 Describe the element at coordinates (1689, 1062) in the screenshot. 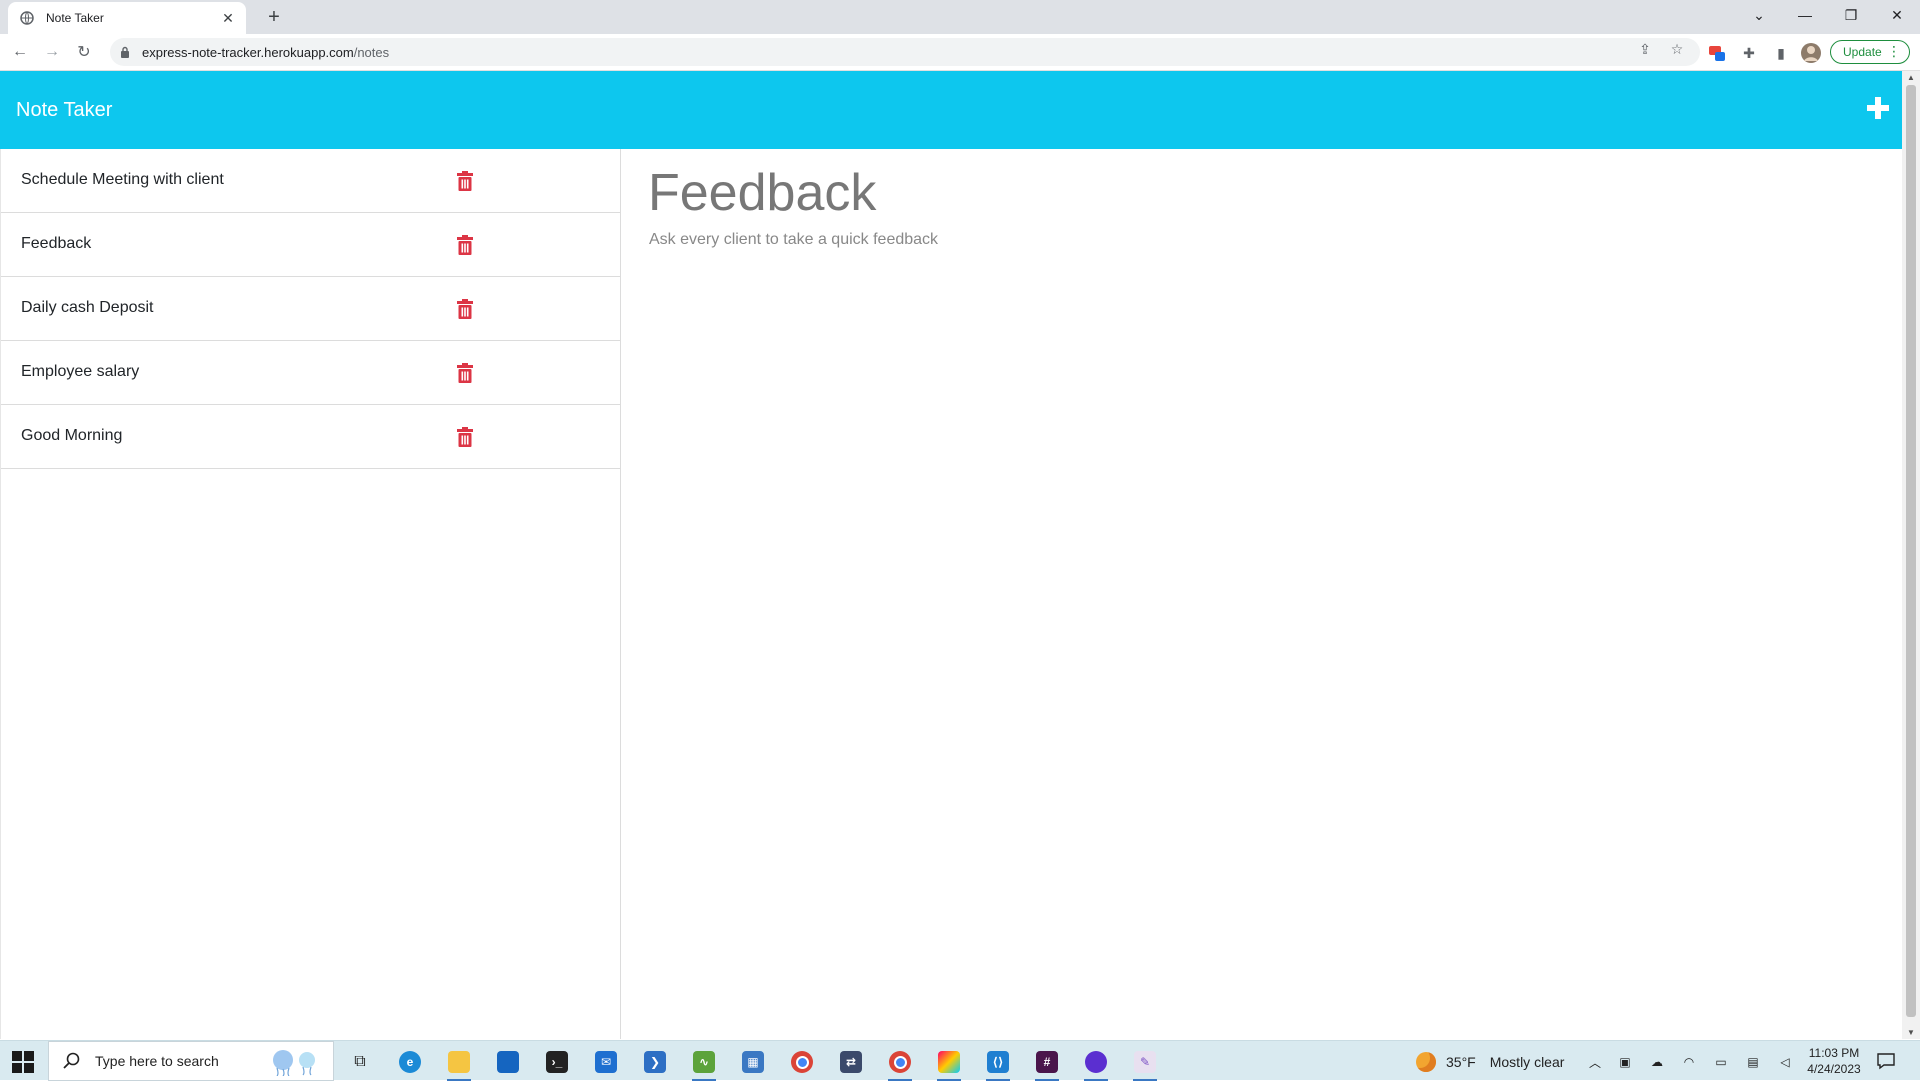

I see `wifi-icon: ◠` at that location.